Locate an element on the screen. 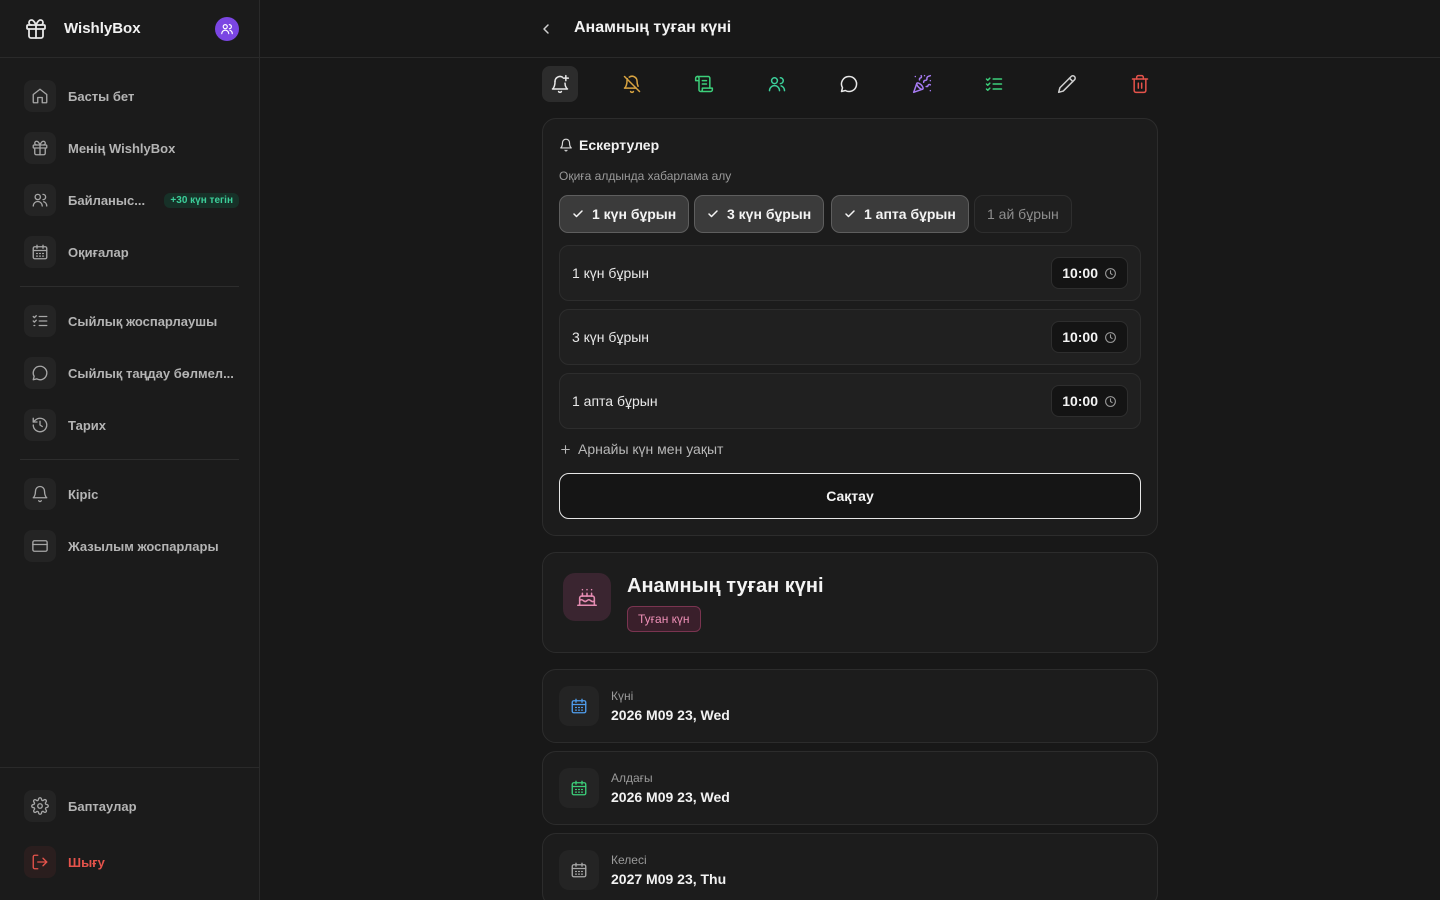  sidebar-item-label: Баптаулар is located at coordinates (102, 806).